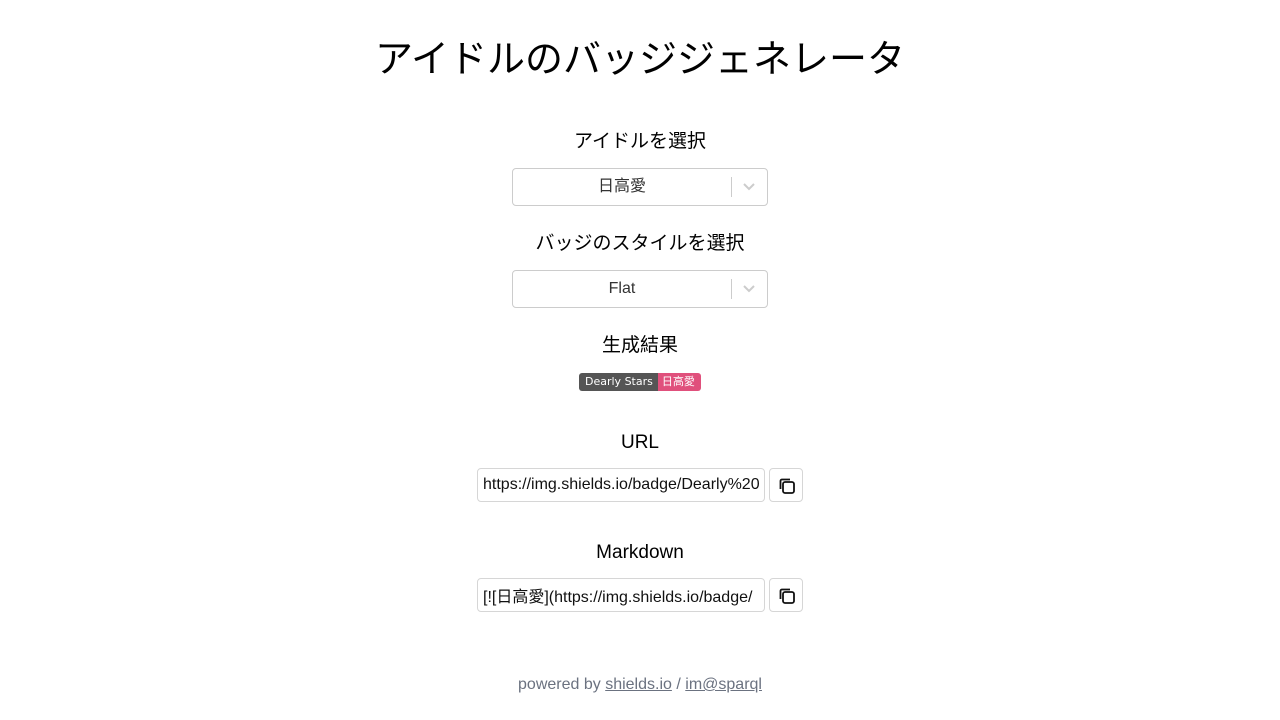  Describe the element at coordinates (723, 684) in the screenshot. I see `imsparql-link: im@sparql` at that location.